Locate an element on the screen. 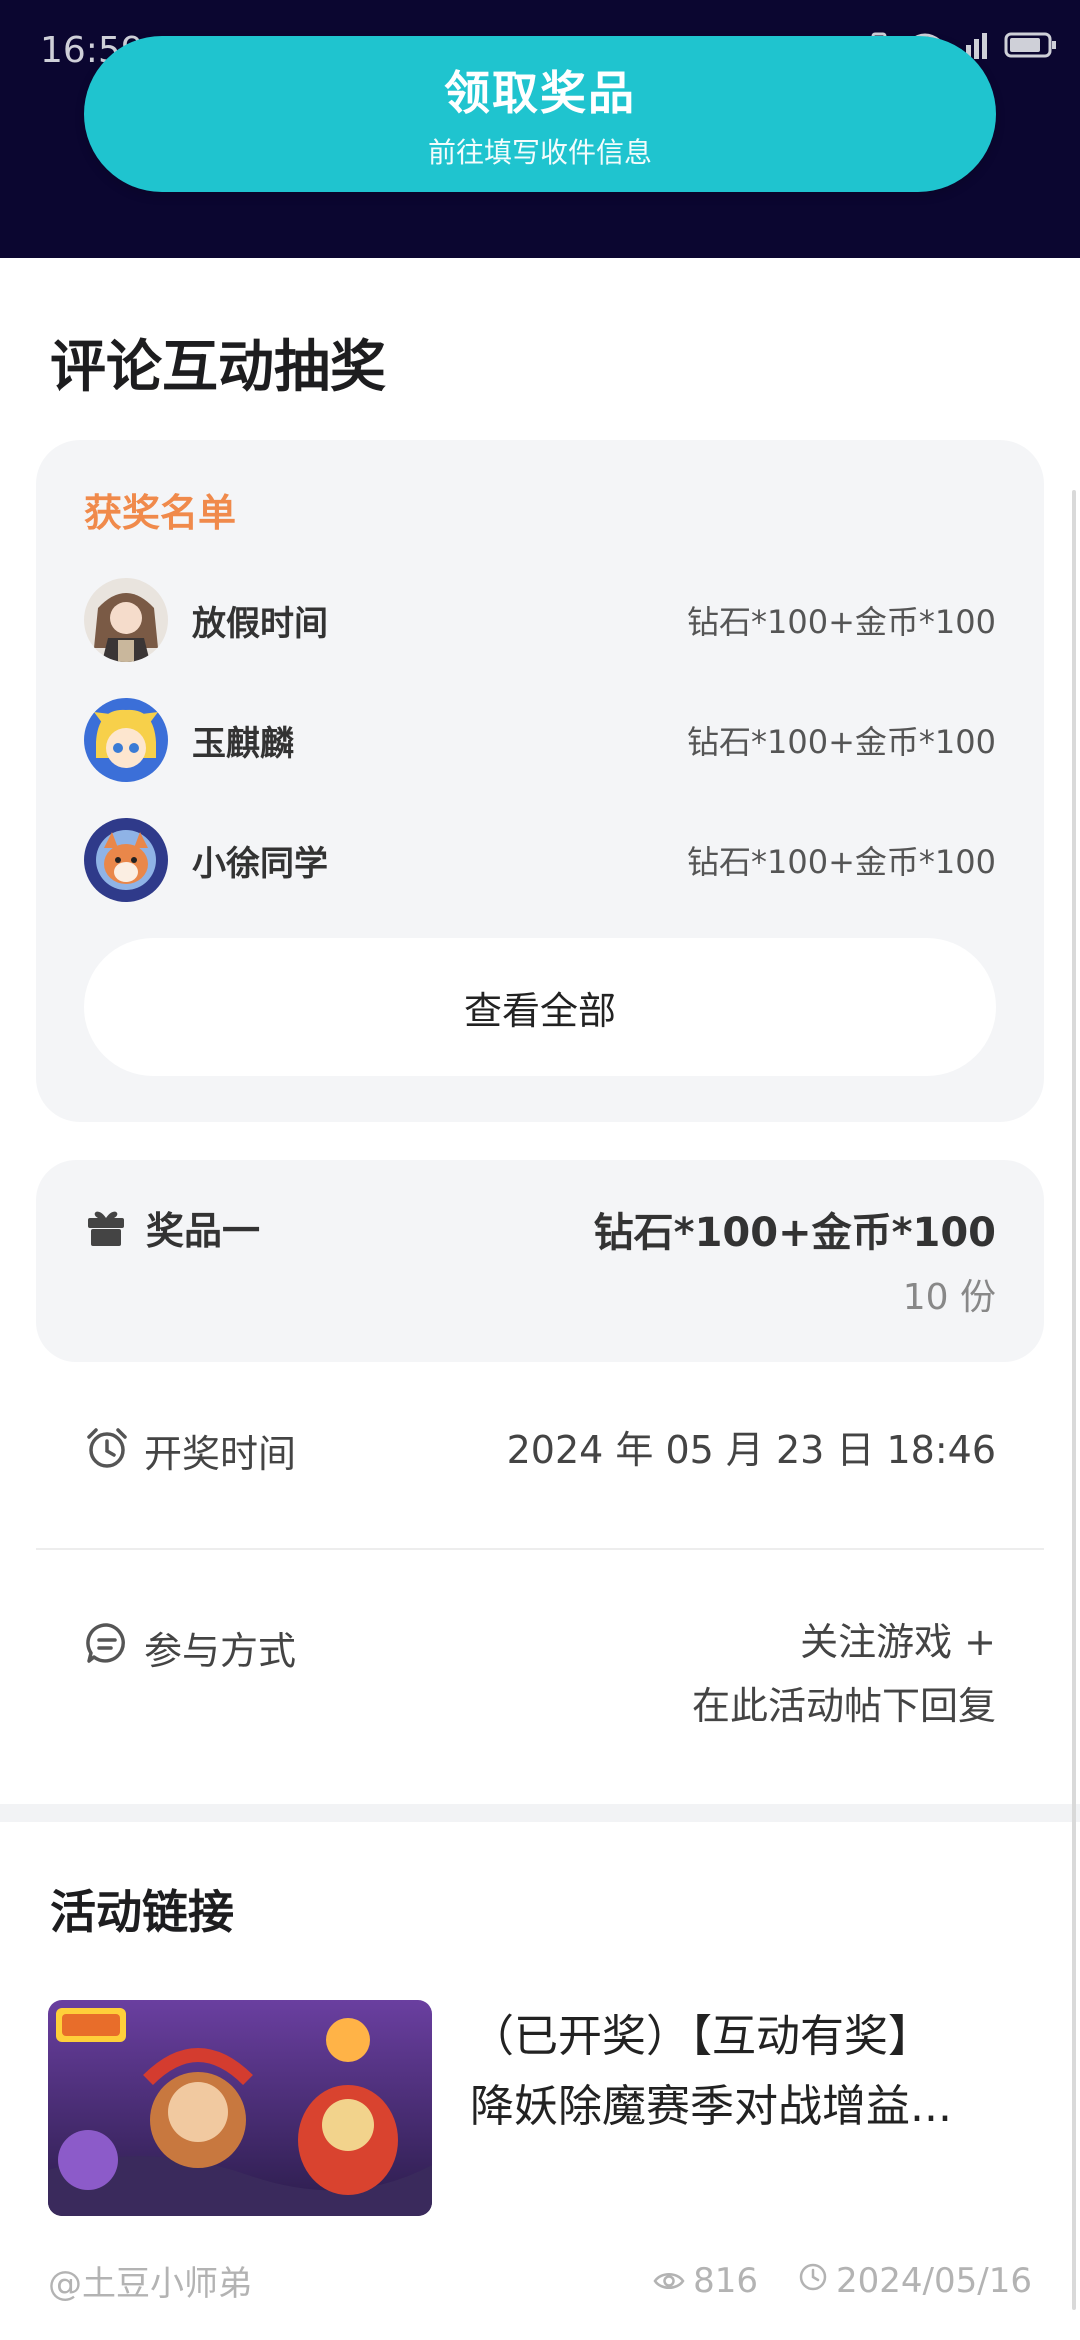  participation-row: 参与方式 关注游戏 + 在此活动帖下回复 is located at coordinates (540, 1674).